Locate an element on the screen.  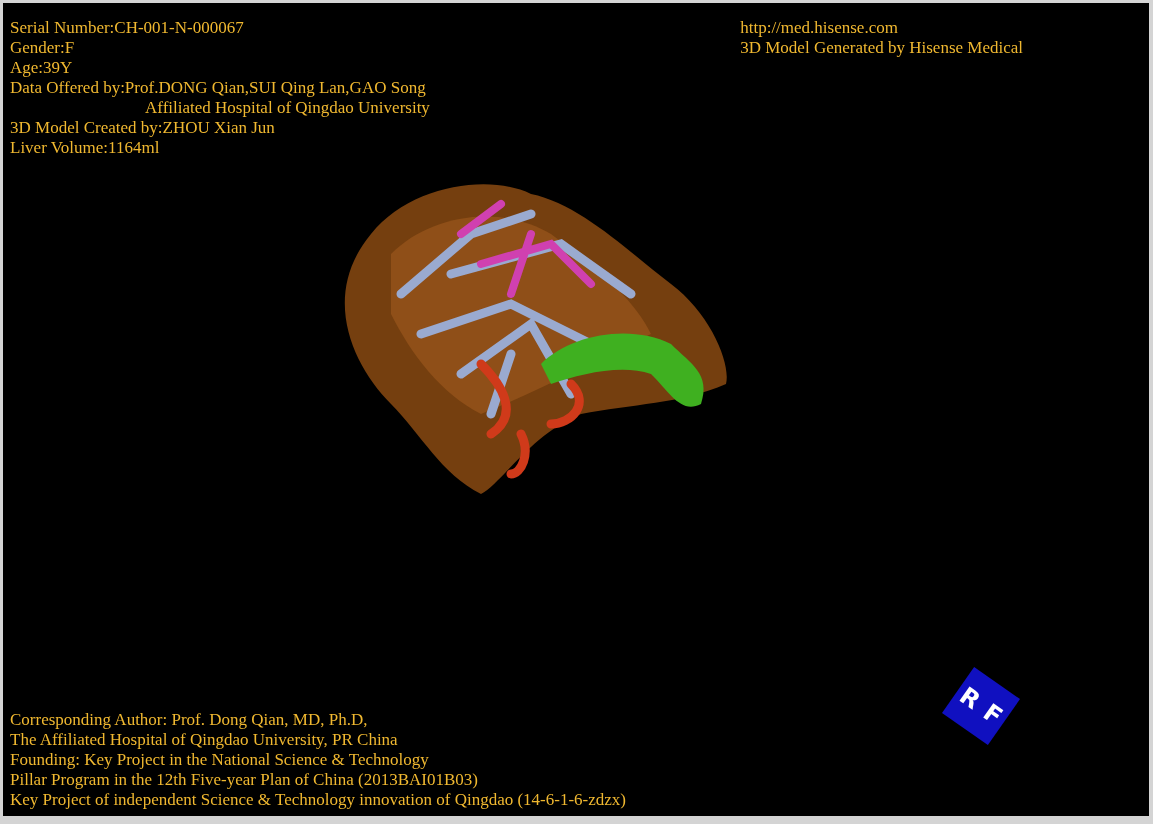
orientation-cube: R F is located at coordinates (981, 706).